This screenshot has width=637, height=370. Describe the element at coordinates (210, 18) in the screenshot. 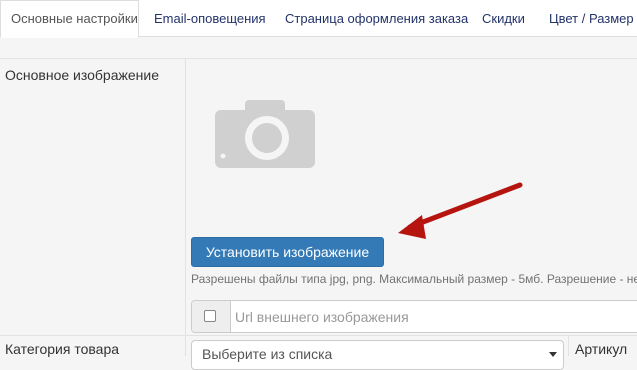

I see `tab-email-notifications: Email-оповещения` at that location.